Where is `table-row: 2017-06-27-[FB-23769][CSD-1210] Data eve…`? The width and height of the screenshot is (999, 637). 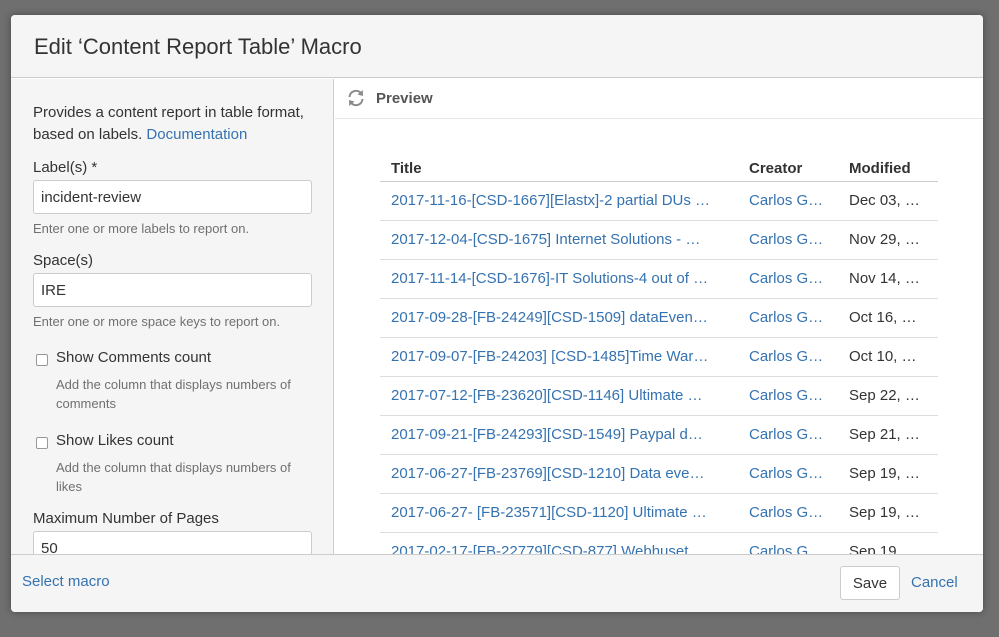 table-row: 2017-06-27-[FB-23769][CSD-1210] Data eve… is located at coordinates (659, 474).